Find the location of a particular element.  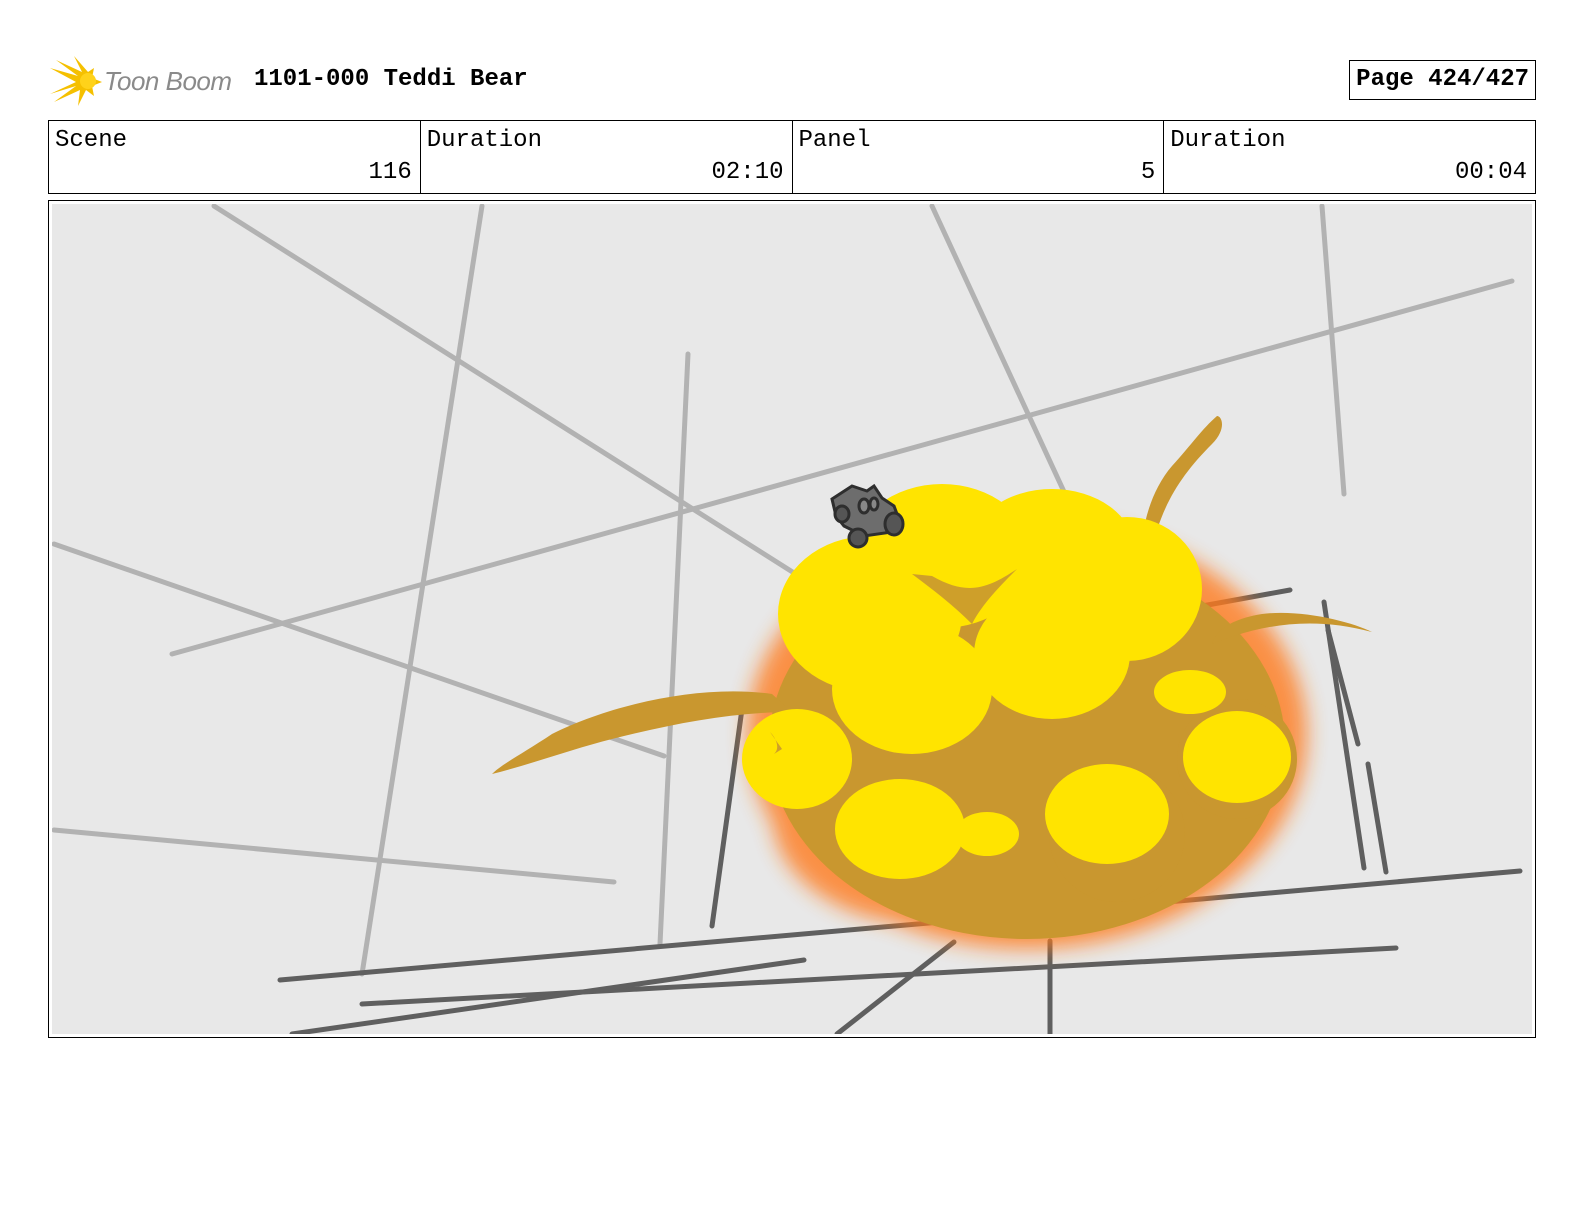

panel-label: Panel is located at coordinates (834, 140).